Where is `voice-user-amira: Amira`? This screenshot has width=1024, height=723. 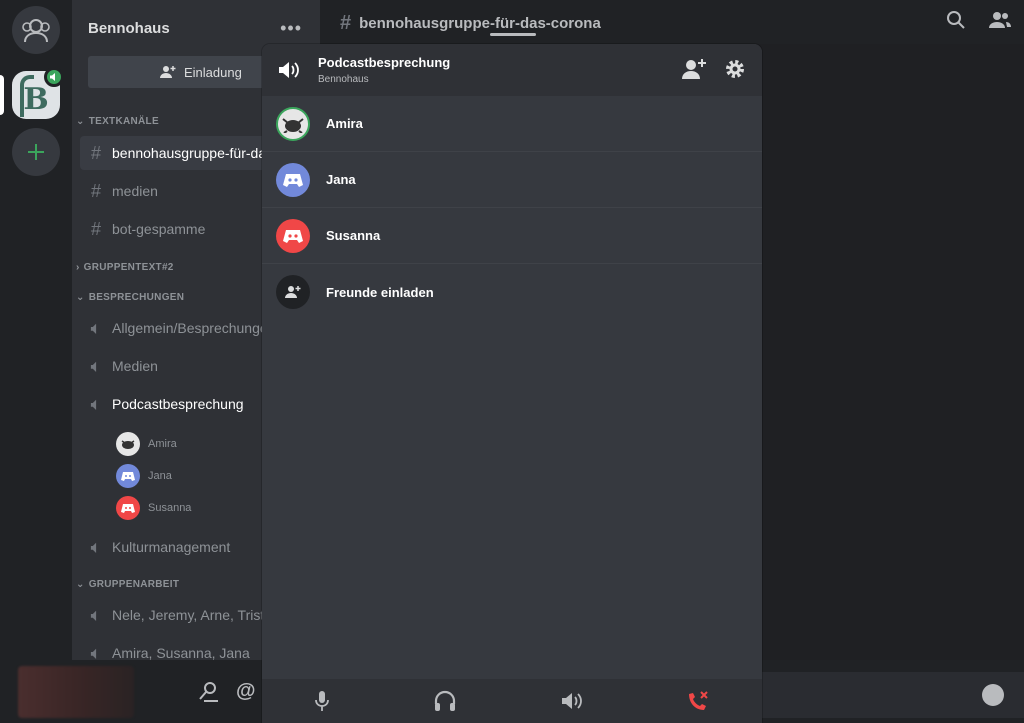 voice-user-amira: Amira is located at coordinates (146, 444).